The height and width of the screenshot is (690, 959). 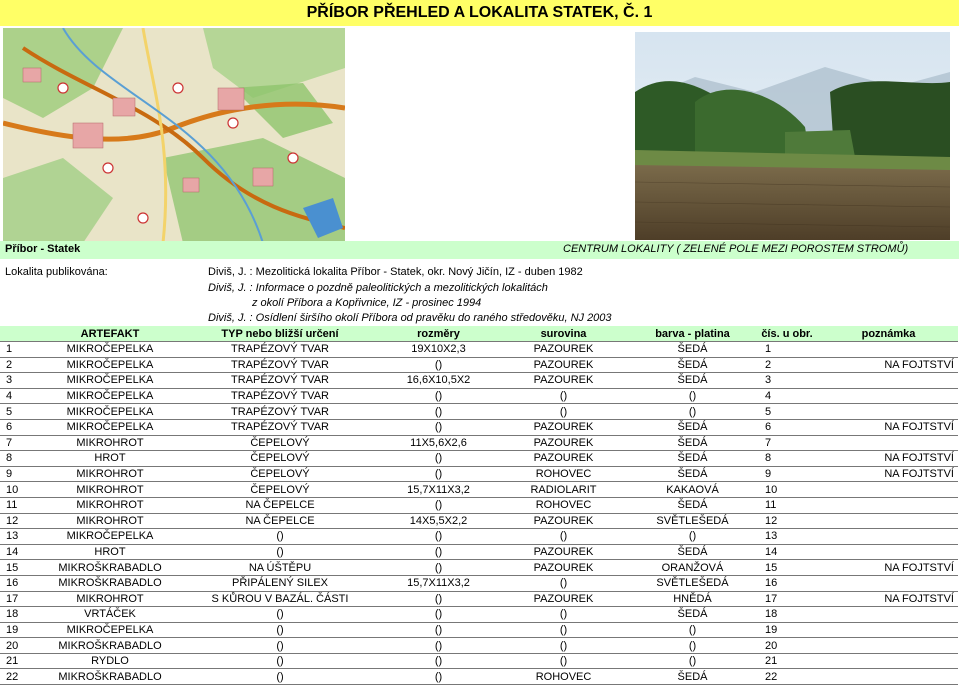 I want to click on published-label: Lokalita publikována:, so click(x=56, y=272).